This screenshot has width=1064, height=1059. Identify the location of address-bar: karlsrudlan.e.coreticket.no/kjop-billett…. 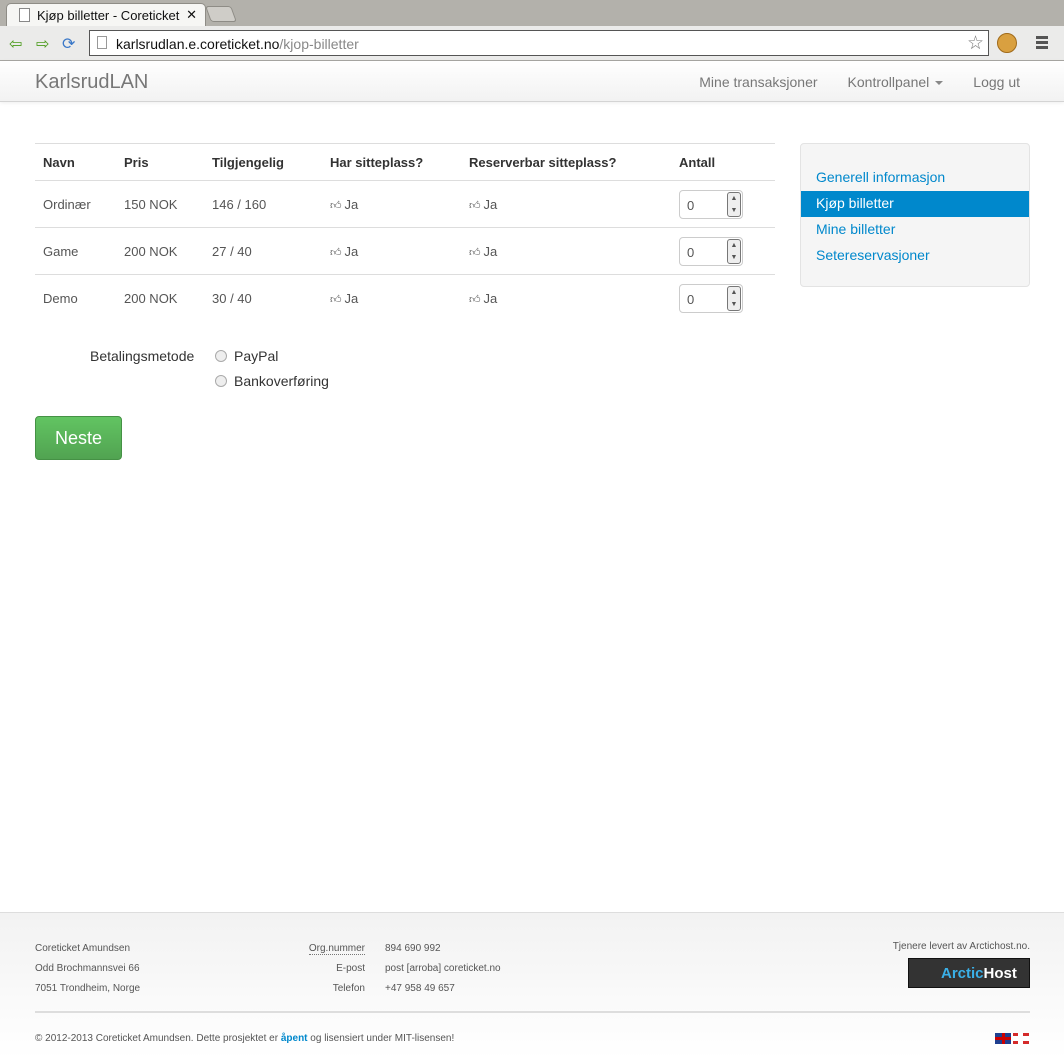
(539, 43).